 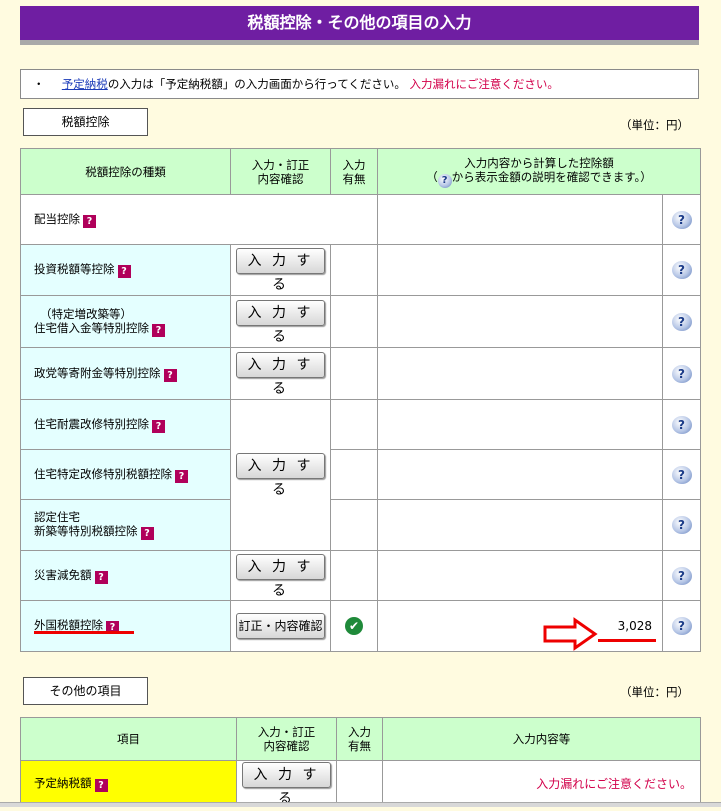 I want to click on input-cell-merged: 入 力 す る, so click(x=280, y=475).